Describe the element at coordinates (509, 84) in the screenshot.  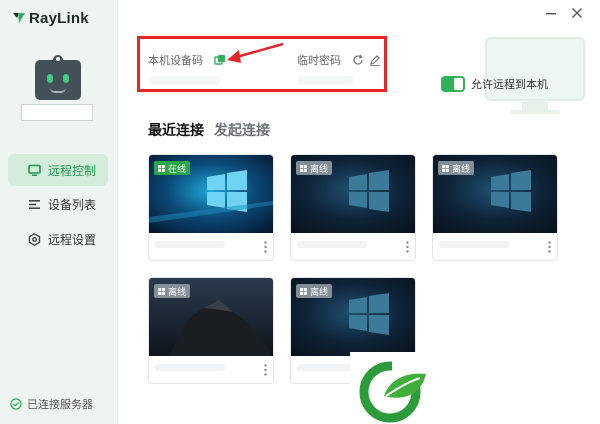
I see `allow-remote-label: 允许远程到本机` at that location.